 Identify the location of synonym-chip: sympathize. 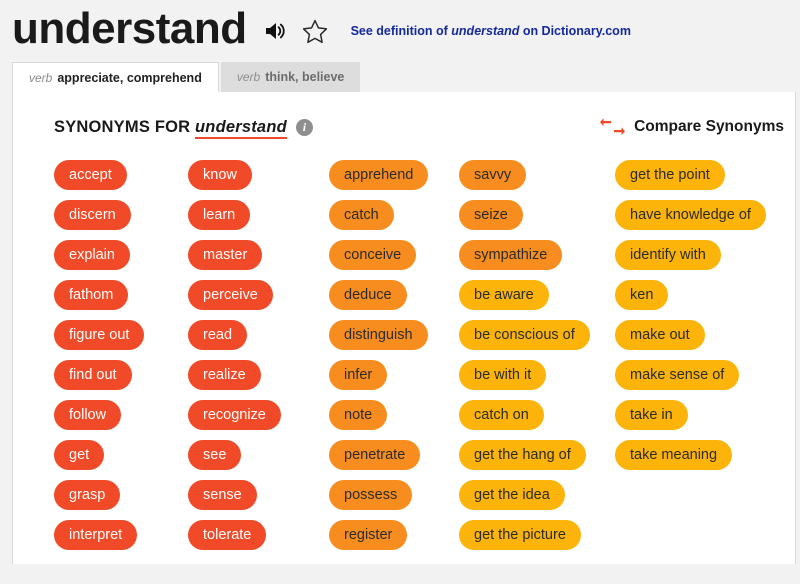
(511, 255).